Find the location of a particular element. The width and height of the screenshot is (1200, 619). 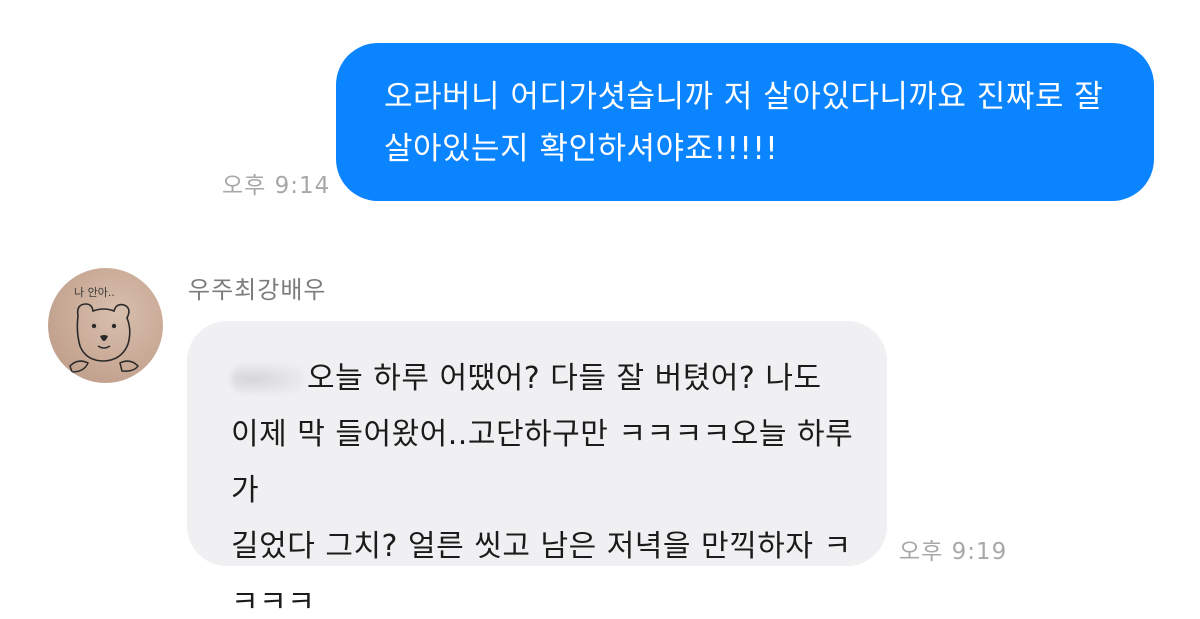

incoming-message-line: ㅋㅋㅋ is located at coordinates (273, 602).